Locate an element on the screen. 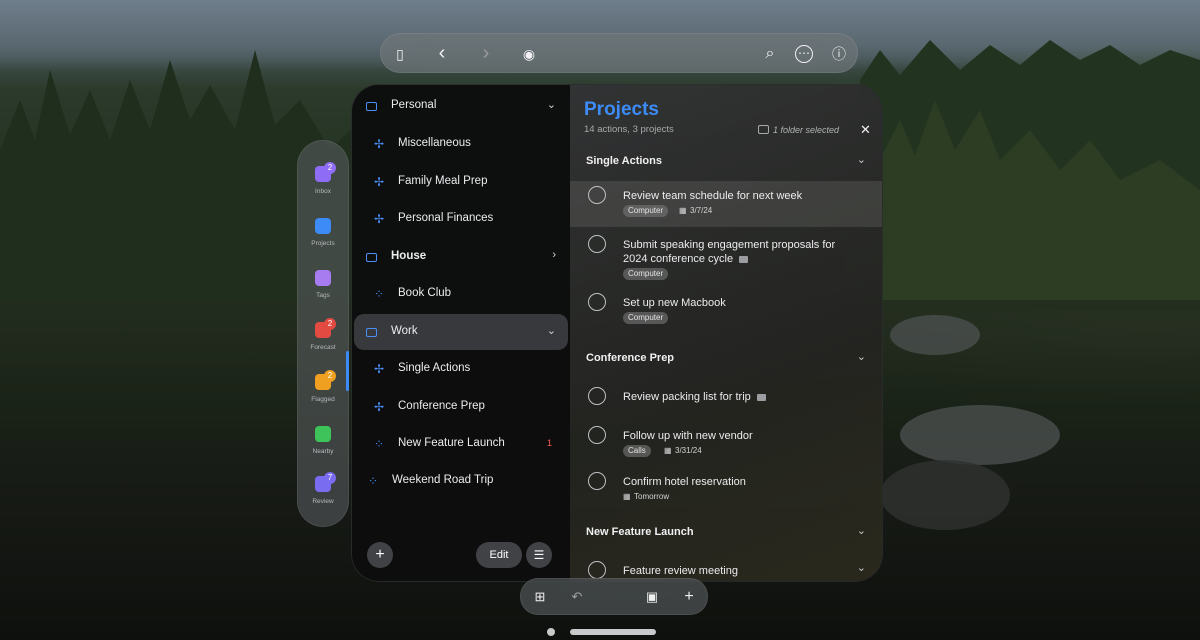  tab-label: Tags is located at coordinates (323, 295).